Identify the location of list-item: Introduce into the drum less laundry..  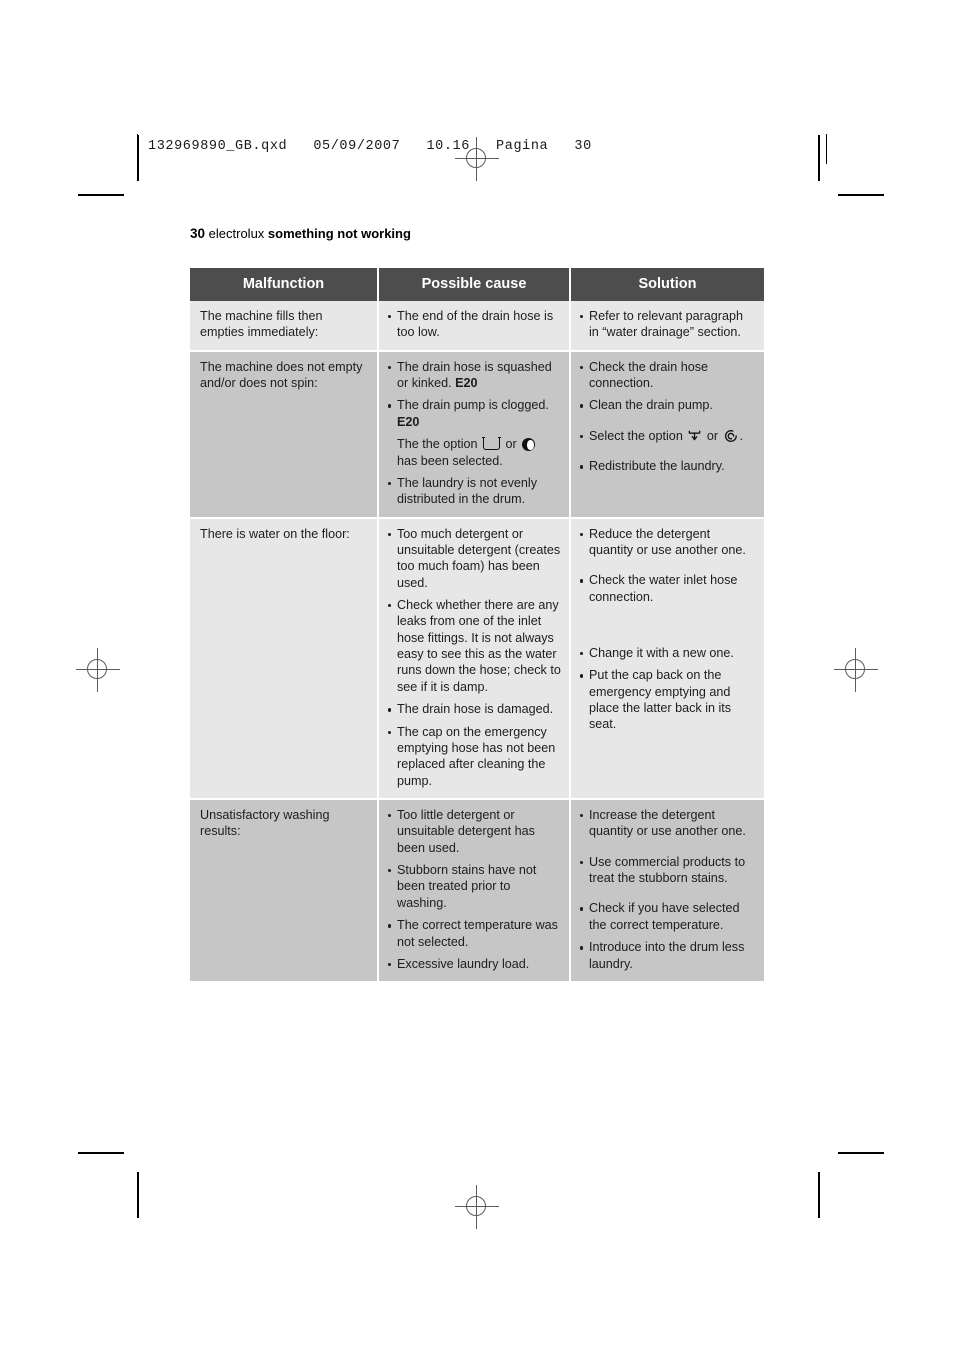
(668, 955).